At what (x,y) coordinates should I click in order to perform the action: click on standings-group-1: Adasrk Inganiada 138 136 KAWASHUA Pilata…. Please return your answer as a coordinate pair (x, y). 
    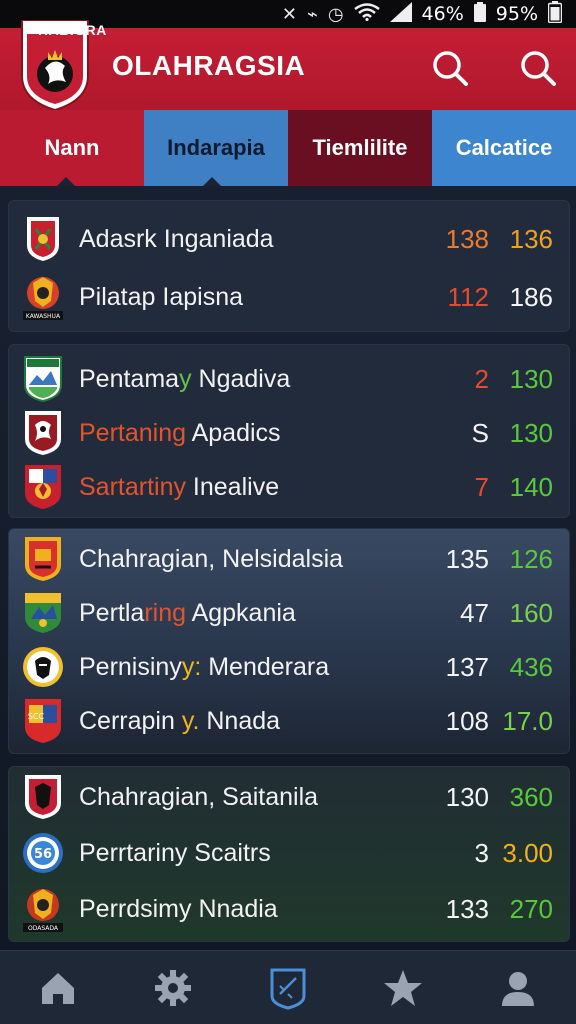
    Looking at the image, I should click on (289, 266).